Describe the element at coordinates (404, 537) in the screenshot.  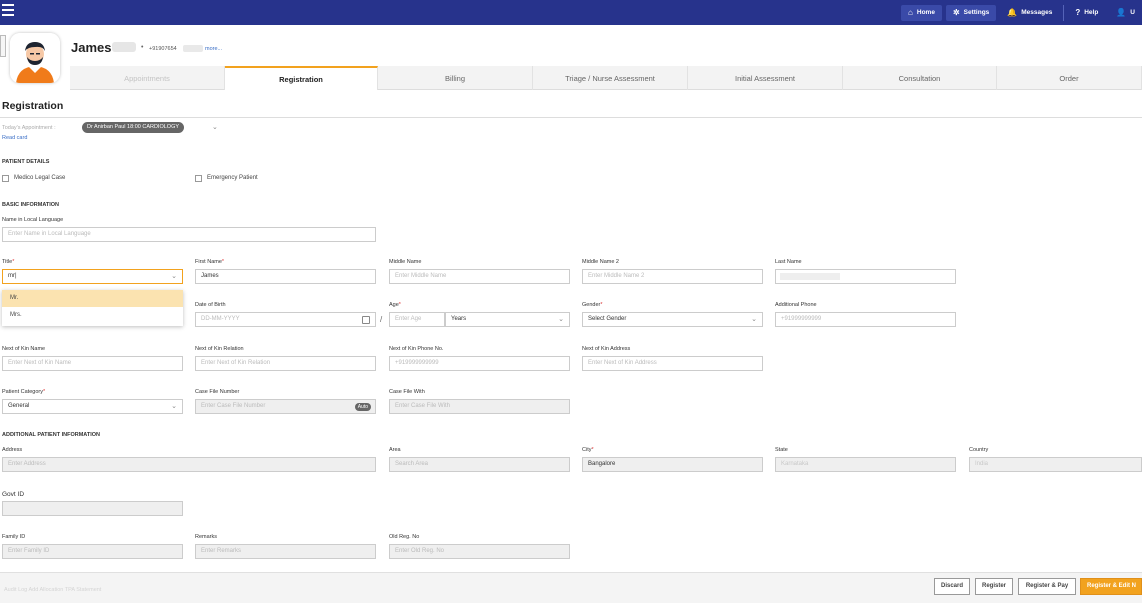
I see `old-reg-label: Old Reg. No` at that location.